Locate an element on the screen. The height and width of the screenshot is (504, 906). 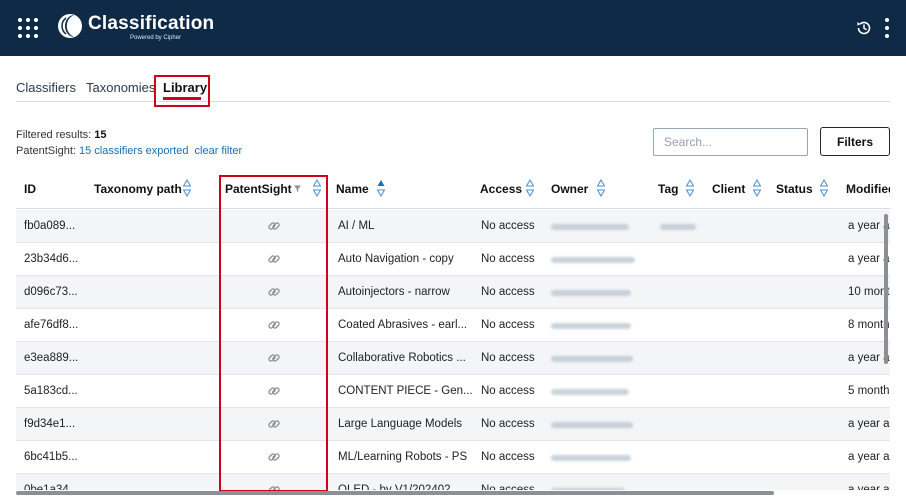
app-title: Classification is located at coordinates (151, 23).